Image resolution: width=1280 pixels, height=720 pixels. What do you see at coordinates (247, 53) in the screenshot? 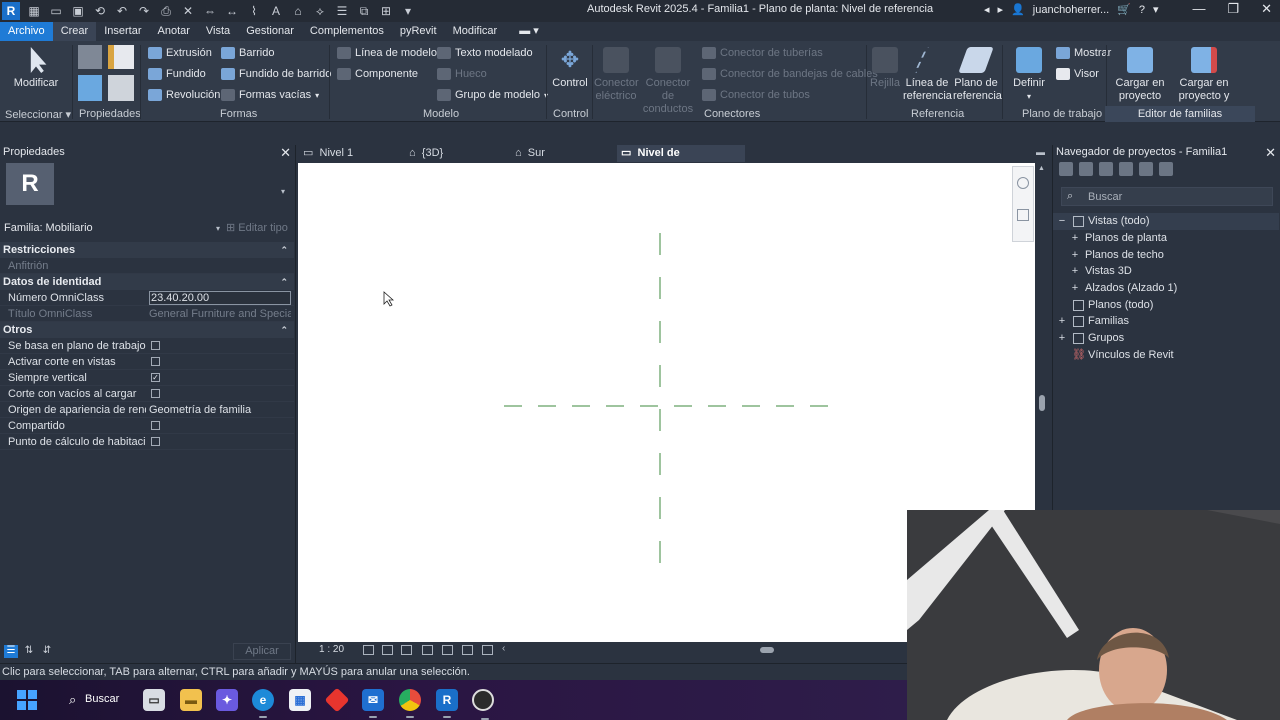
I see `sweep-button: Barrido` at bounding box center [247, 53].